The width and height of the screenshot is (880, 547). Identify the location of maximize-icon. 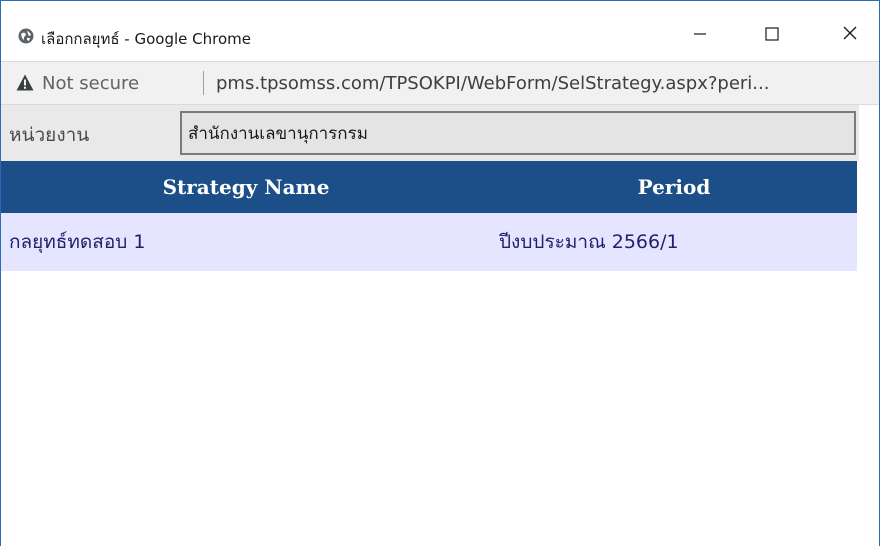
(772, 35).